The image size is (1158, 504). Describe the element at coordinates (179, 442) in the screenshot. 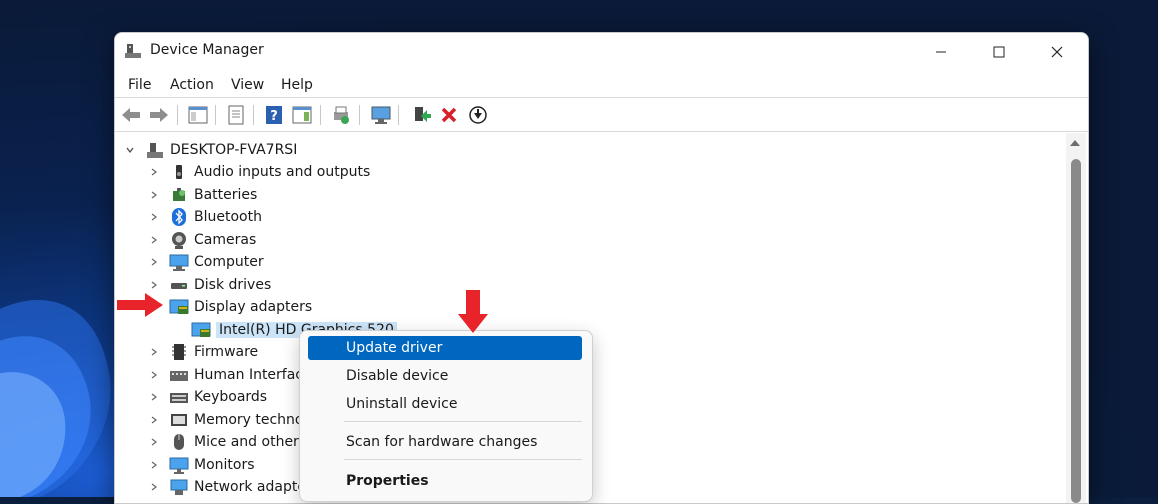

I see `mouse-icon` at that location.